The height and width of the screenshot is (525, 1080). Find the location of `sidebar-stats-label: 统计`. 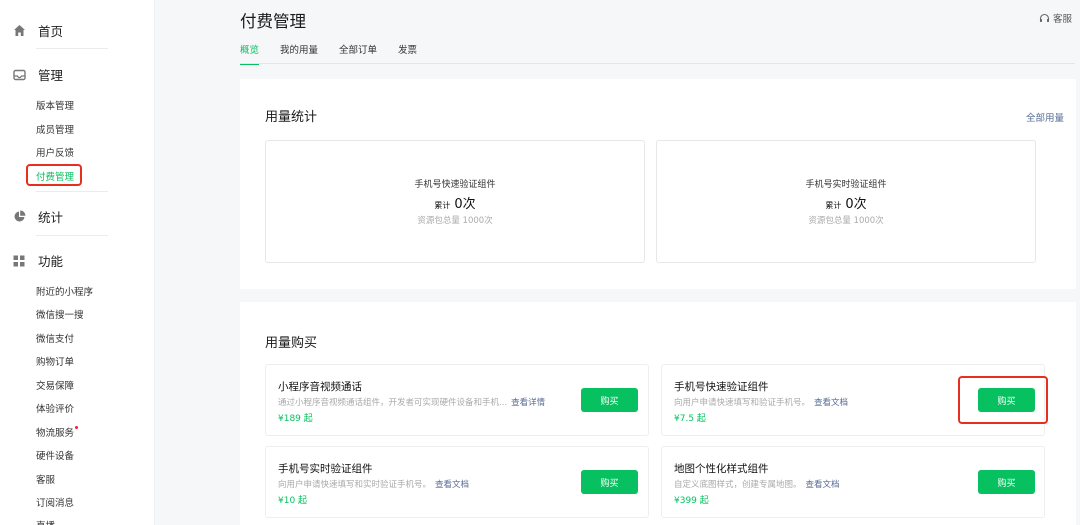

sidebar-stats-label: 统计 is located at coordinates (51, 217).